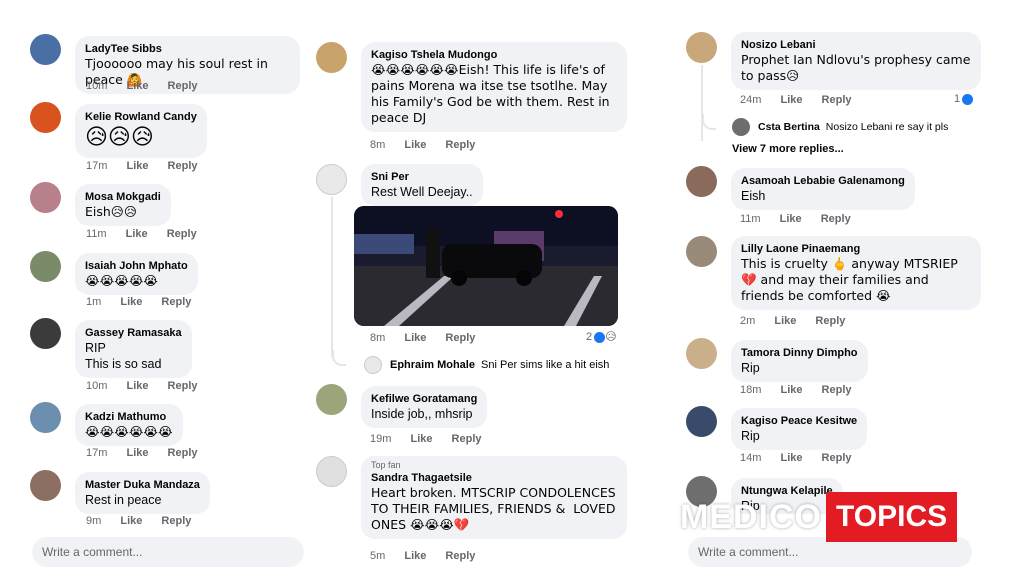 Image resolution: width=1024 pixels, height=576 pixels. What do you see at coordinates (494, 478) in the screenshot?
I see `commenter-name: Sandra Thagaetsile` at bounding box center [494, 478].